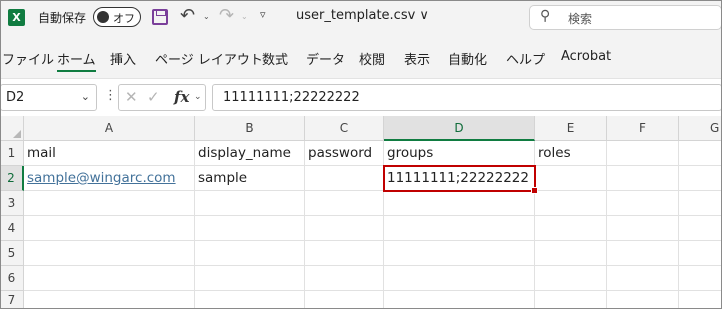  Describe the element at coordinates (15, 97) in the screenshot. I see `name-box-value: D2` at that location.